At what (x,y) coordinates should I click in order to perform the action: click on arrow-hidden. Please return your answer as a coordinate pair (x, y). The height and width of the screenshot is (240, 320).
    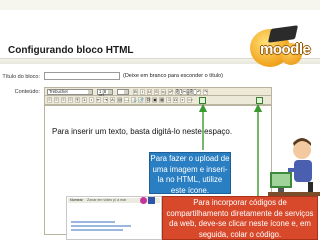
    Looking at the image, I should click on (125, 204).